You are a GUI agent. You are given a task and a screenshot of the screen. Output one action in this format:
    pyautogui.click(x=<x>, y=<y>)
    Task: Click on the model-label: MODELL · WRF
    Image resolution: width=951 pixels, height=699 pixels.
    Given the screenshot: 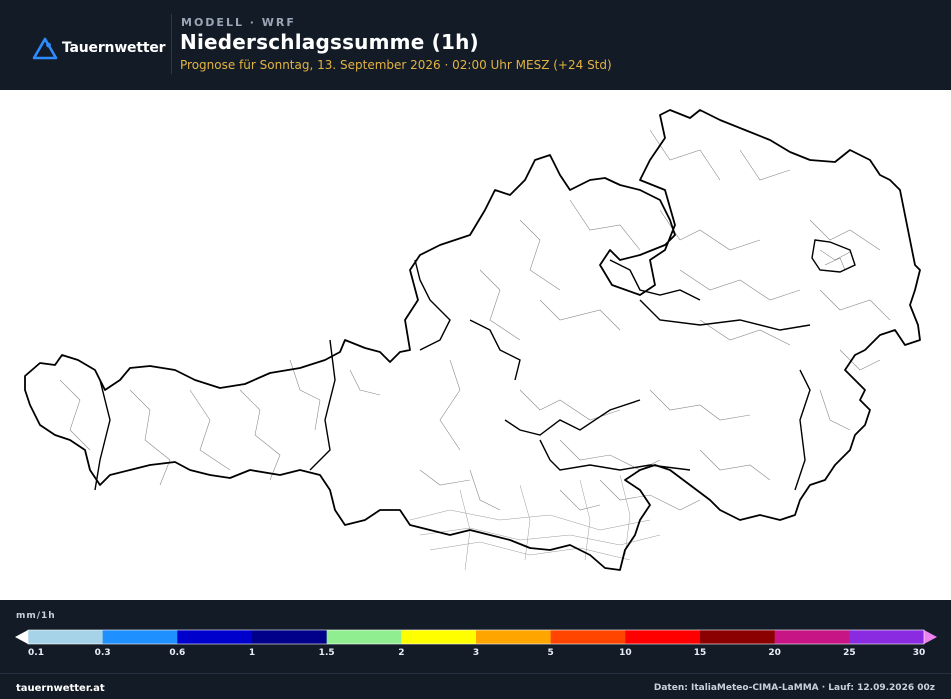 What is the action you would take?
    pyautogui.click(x=238, y=22)
    